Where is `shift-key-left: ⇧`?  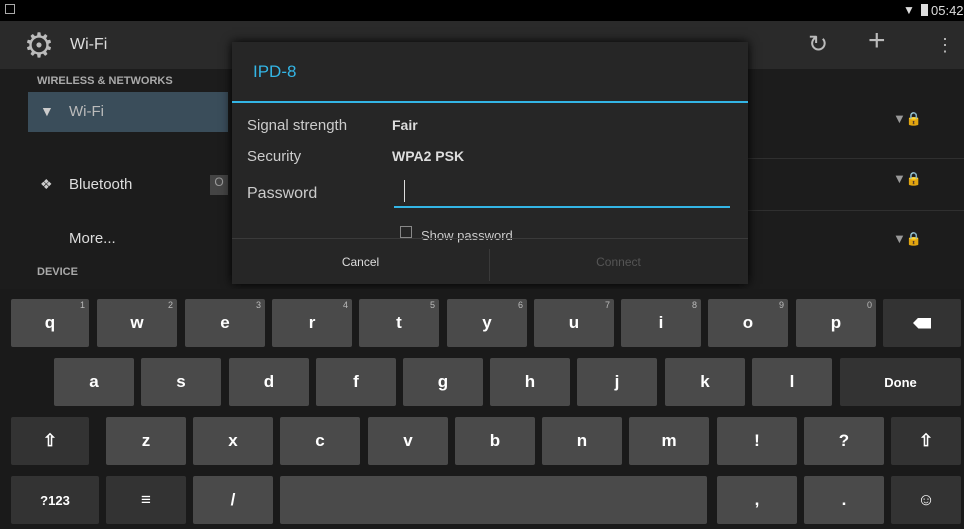 shift-key-left: ⇧ is located at coordinates (50, 441).